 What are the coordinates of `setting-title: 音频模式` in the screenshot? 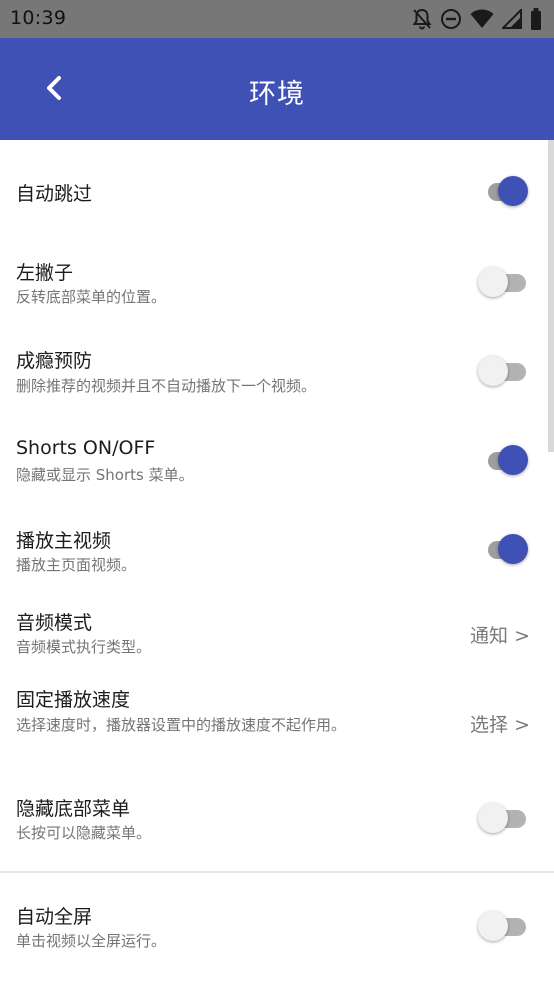 It's located at (54, 623).